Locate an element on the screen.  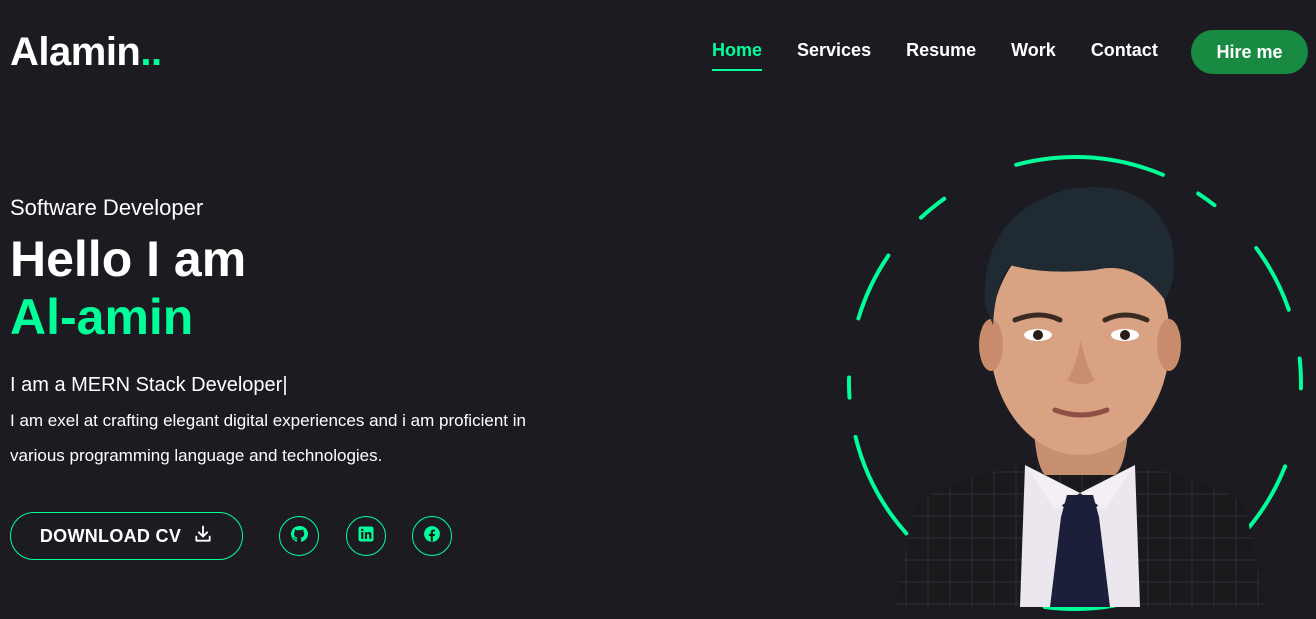
hire-me-button: Hire me is located at coordinates (1249, 52).